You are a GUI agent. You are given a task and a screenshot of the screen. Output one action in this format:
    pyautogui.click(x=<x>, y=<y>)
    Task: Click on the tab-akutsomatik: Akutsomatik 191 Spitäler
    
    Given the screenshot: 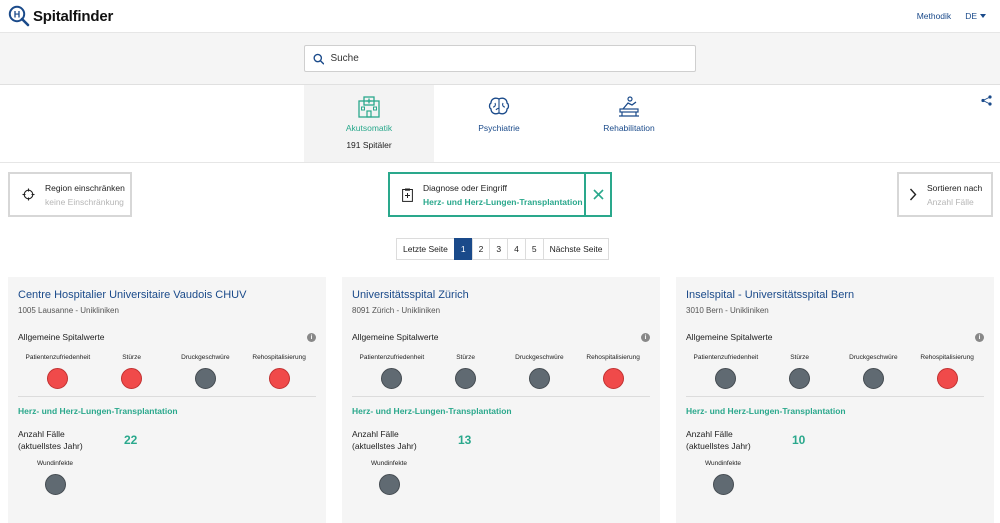 What is the action you would take?
    pyautogui.click(x=369, y=123)
    